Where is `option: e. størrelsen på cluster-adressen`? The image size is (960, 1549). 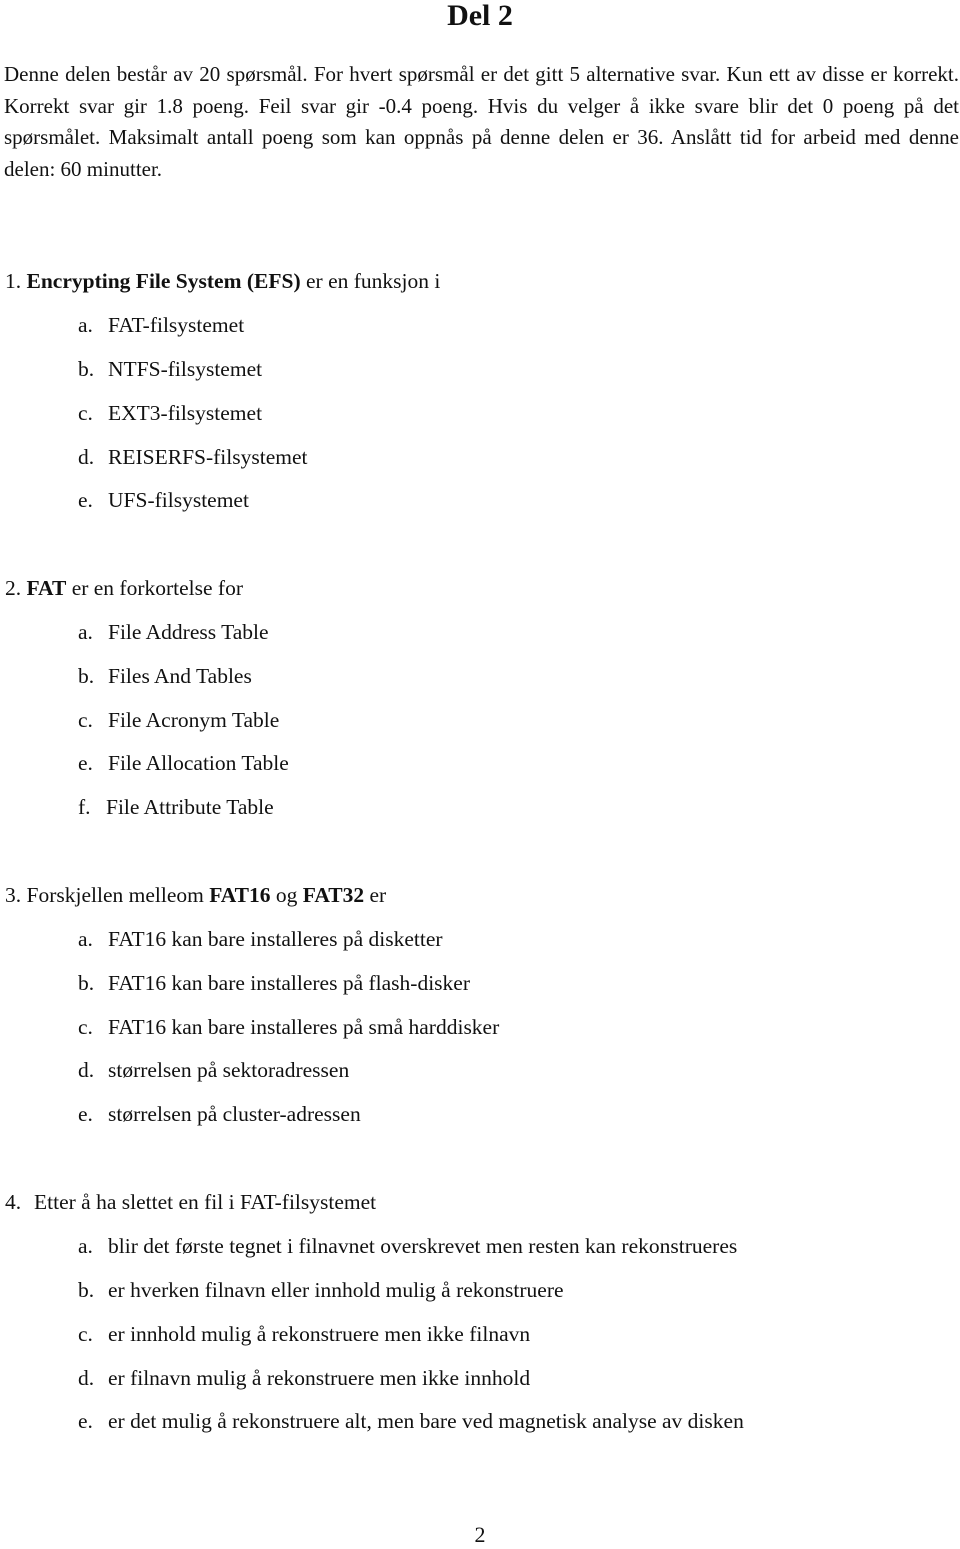 option: e. størrelsen på cluster-adressen is located at coordinates (219, 1114).